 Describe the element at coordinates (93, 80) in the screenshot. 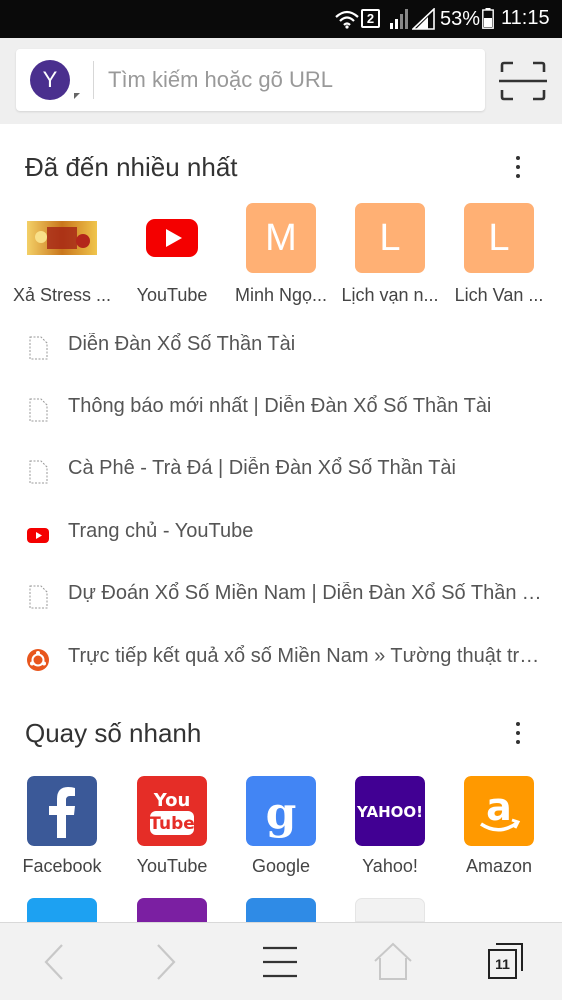

I see `address-bar-divider` at that location.